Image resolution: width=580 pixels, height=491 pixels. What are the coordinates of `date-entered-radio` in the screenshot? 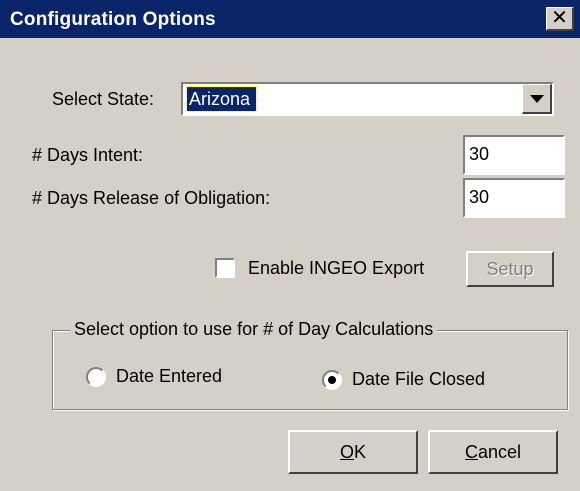 It's located at (96, 377).